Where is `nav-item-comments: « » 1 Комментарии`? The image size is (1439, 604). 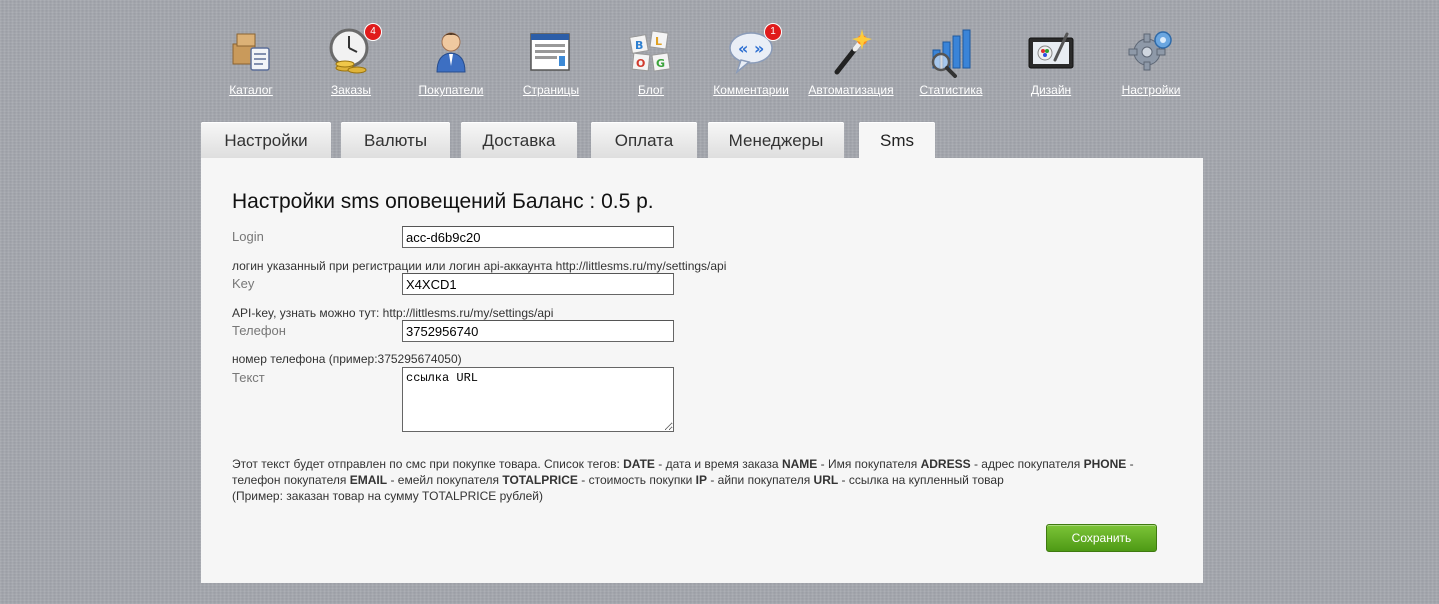 nav-item-comments: « » 1 Комментарии is located at coordinates (751, 60).